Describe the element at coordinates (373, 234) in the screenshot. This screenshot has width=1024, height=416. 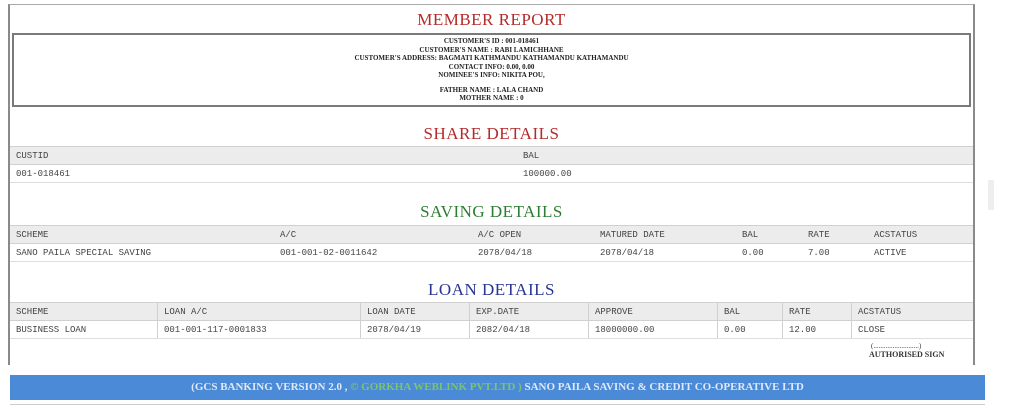
I see `col-header: A/C` at that location.